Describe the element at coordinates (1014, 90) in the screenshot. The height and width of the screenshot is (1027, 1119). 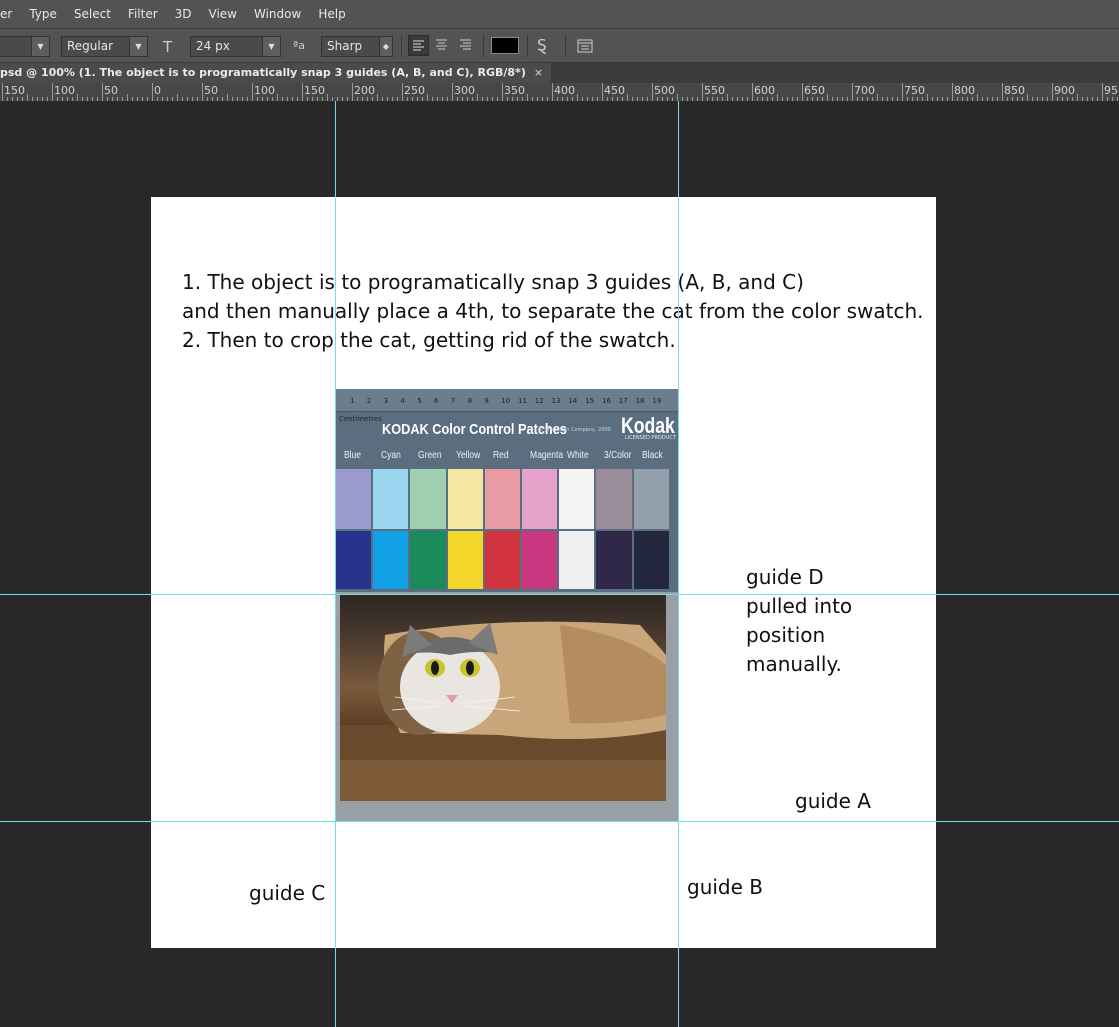
I see `ruler-label: 850` at that location.